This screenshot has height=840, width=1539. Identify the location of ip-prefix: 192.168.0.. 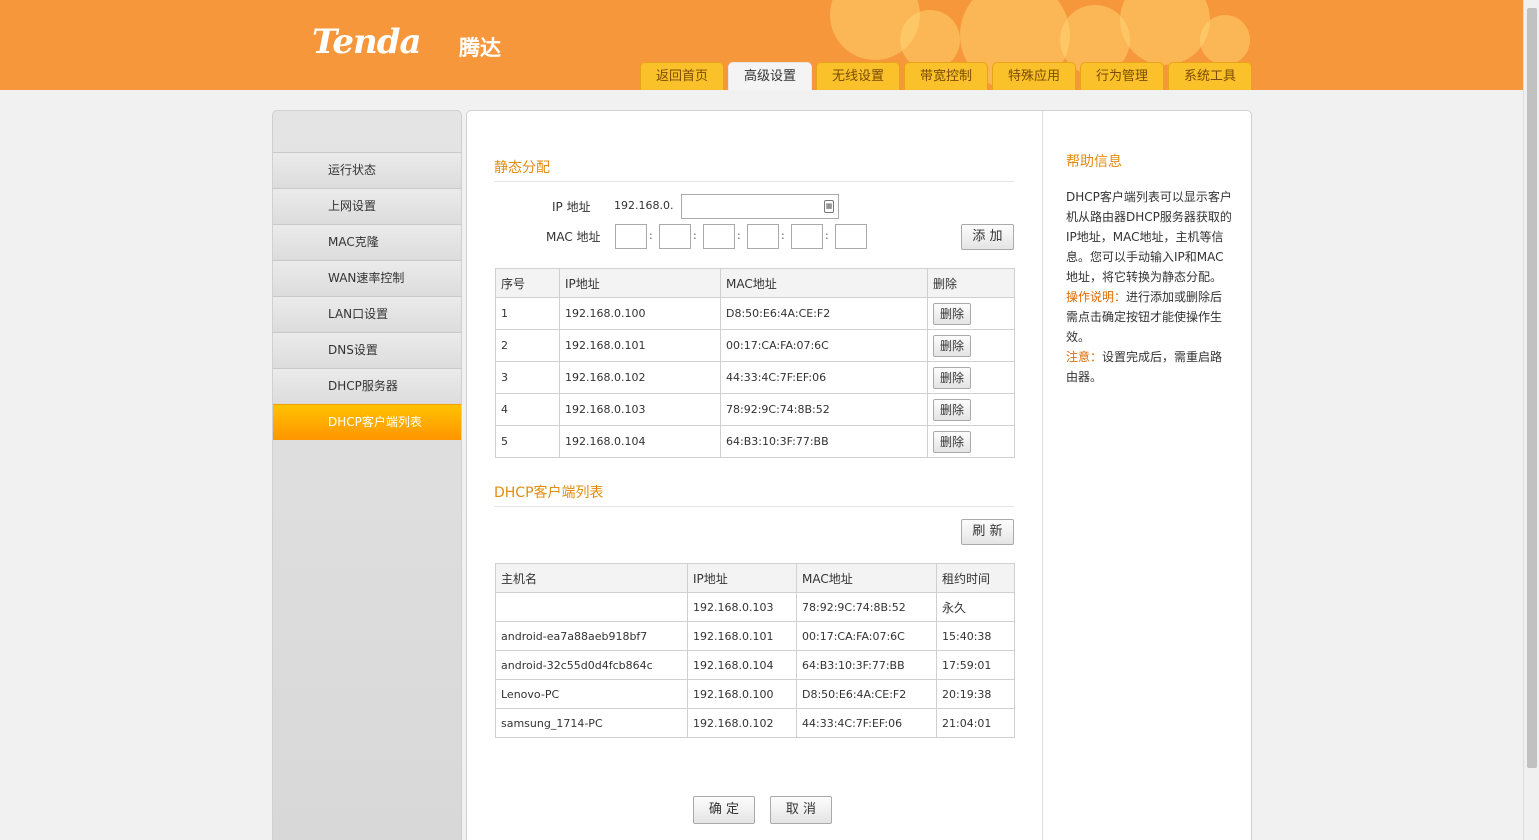
(644, 205).